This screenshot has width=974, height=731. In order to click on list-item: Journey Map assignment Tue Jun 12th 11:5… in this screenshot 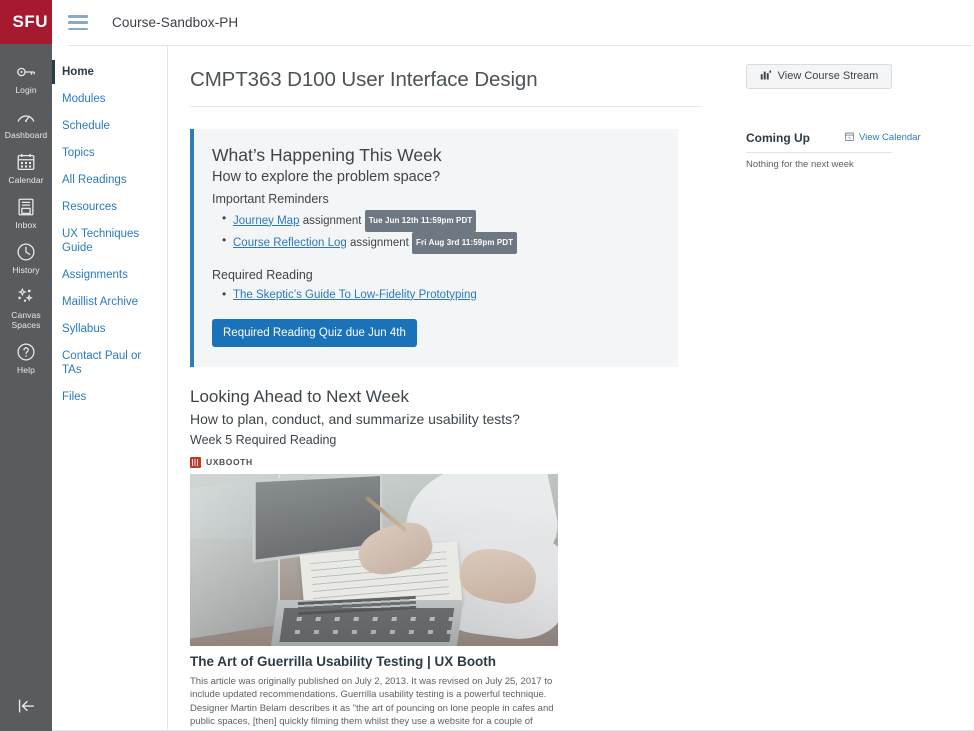, I will do `click(441, 220)`.